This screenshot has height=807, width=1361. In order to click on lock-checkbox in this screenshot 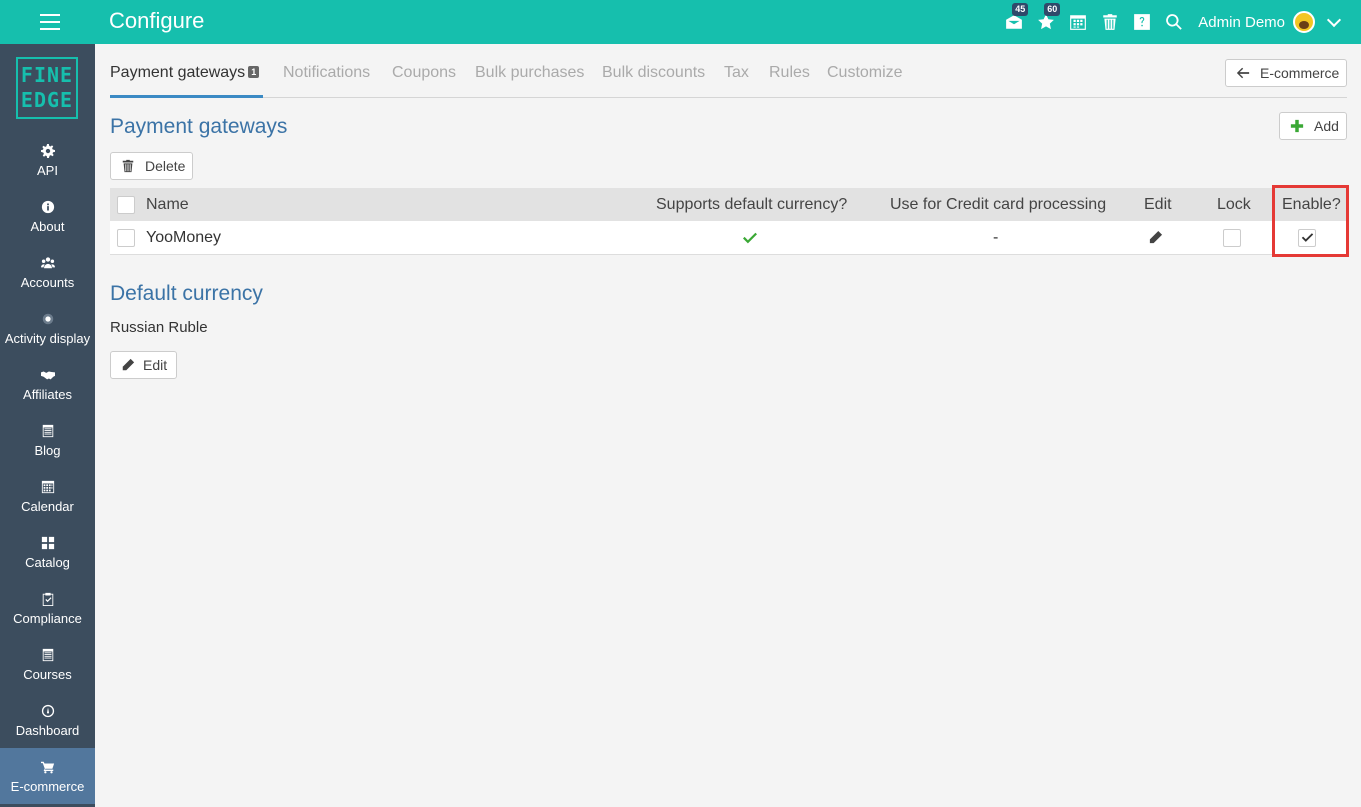, I will do `click(1232, 237)`.